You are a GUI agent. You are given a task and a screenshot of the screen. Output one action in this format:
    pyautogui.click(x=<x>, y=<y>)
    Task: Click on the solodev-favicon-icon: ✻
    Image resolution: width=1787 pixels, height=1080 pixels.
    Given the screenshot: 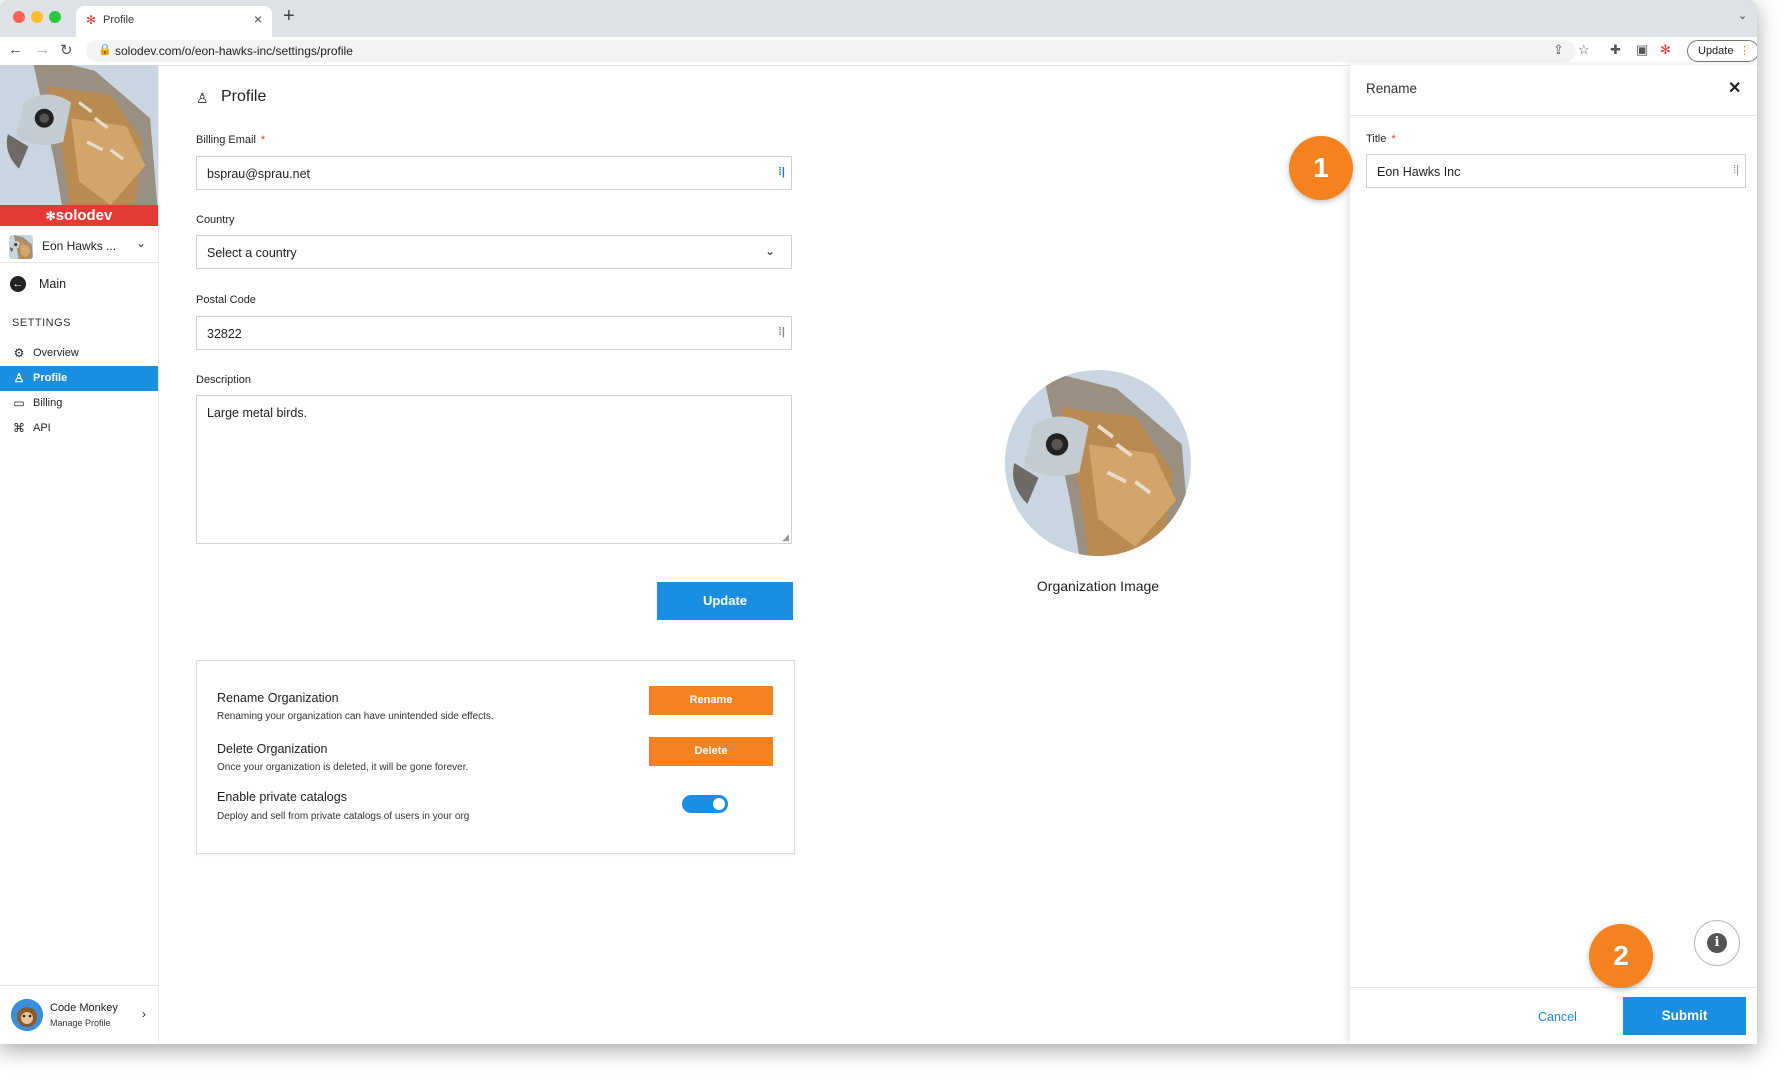 What is the action you would take?
    pyautogui.click(x=91, y=20)
    